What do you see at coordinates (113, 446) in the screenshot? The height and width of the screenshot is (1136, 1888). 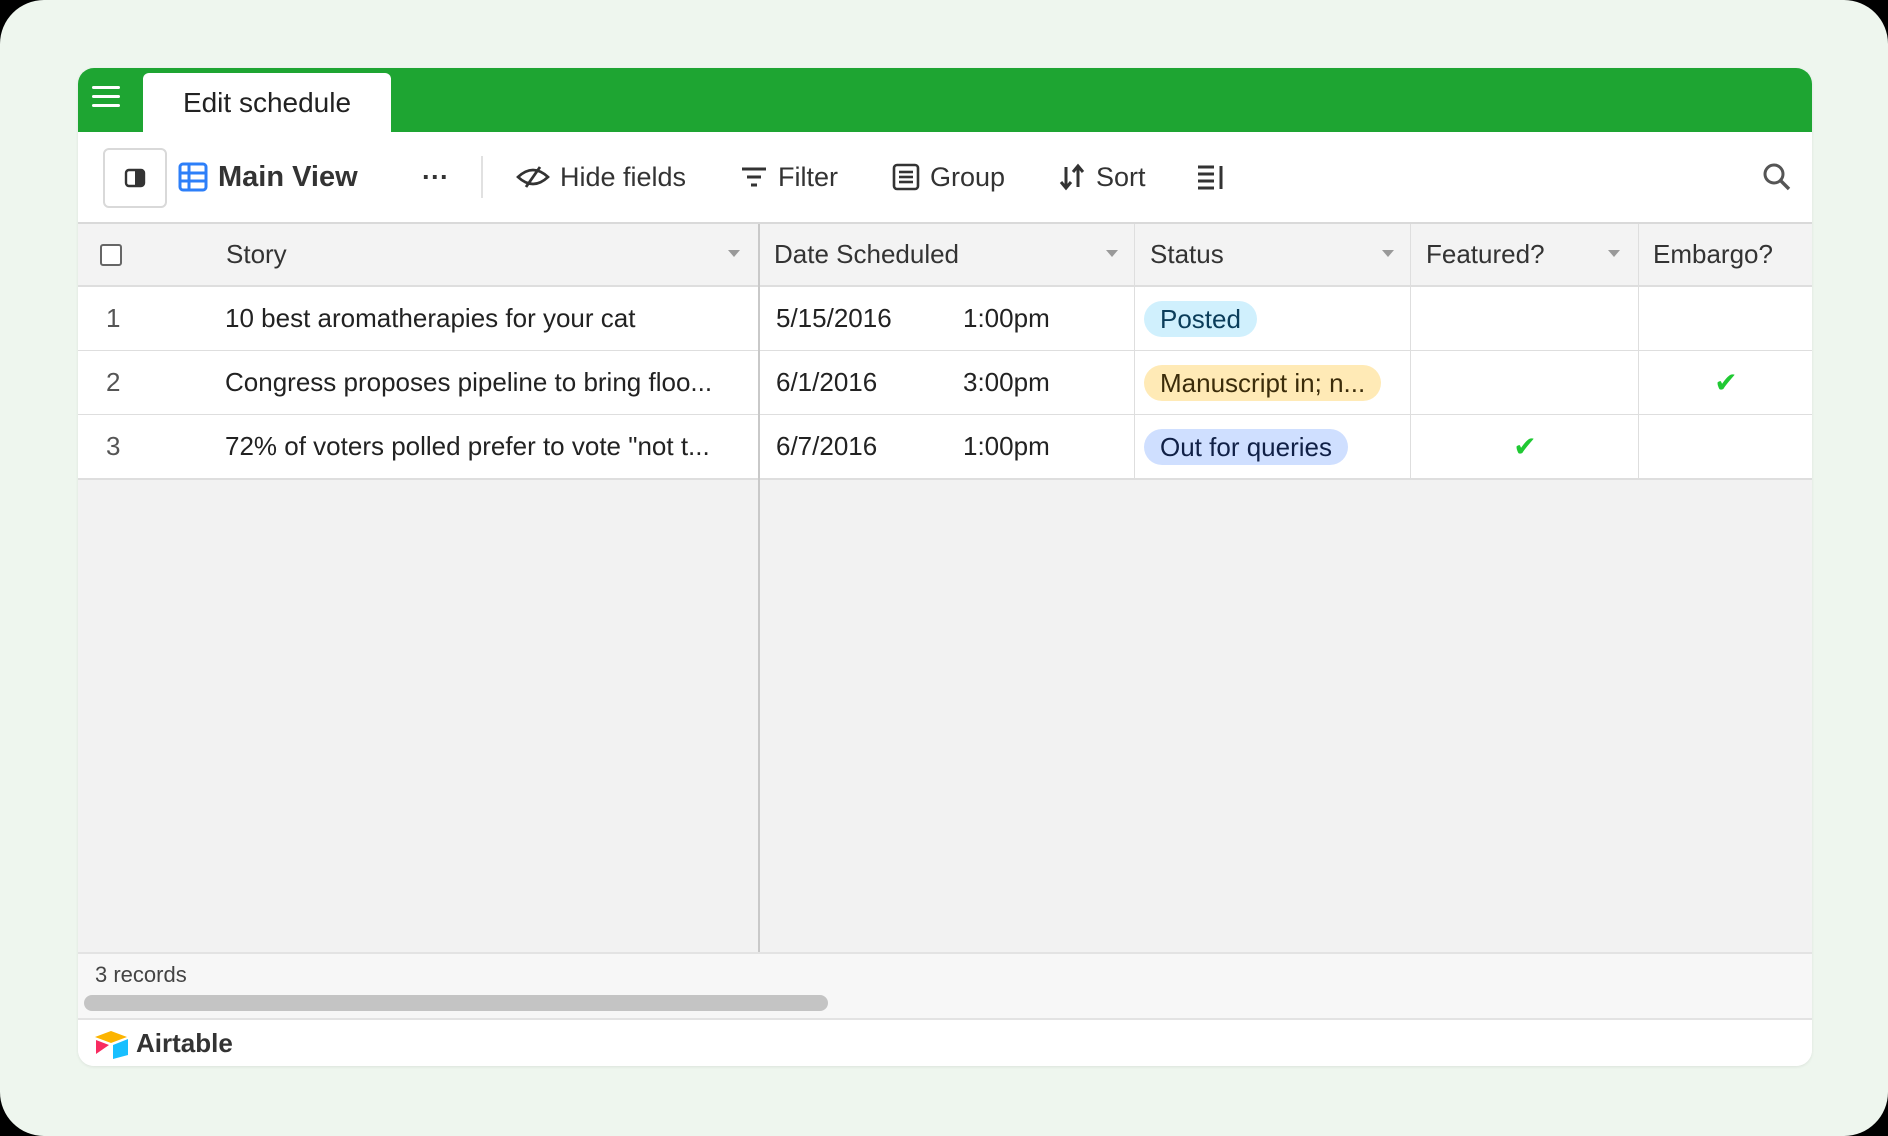 I see `row-number: 3` at bounding box center [113, 446].